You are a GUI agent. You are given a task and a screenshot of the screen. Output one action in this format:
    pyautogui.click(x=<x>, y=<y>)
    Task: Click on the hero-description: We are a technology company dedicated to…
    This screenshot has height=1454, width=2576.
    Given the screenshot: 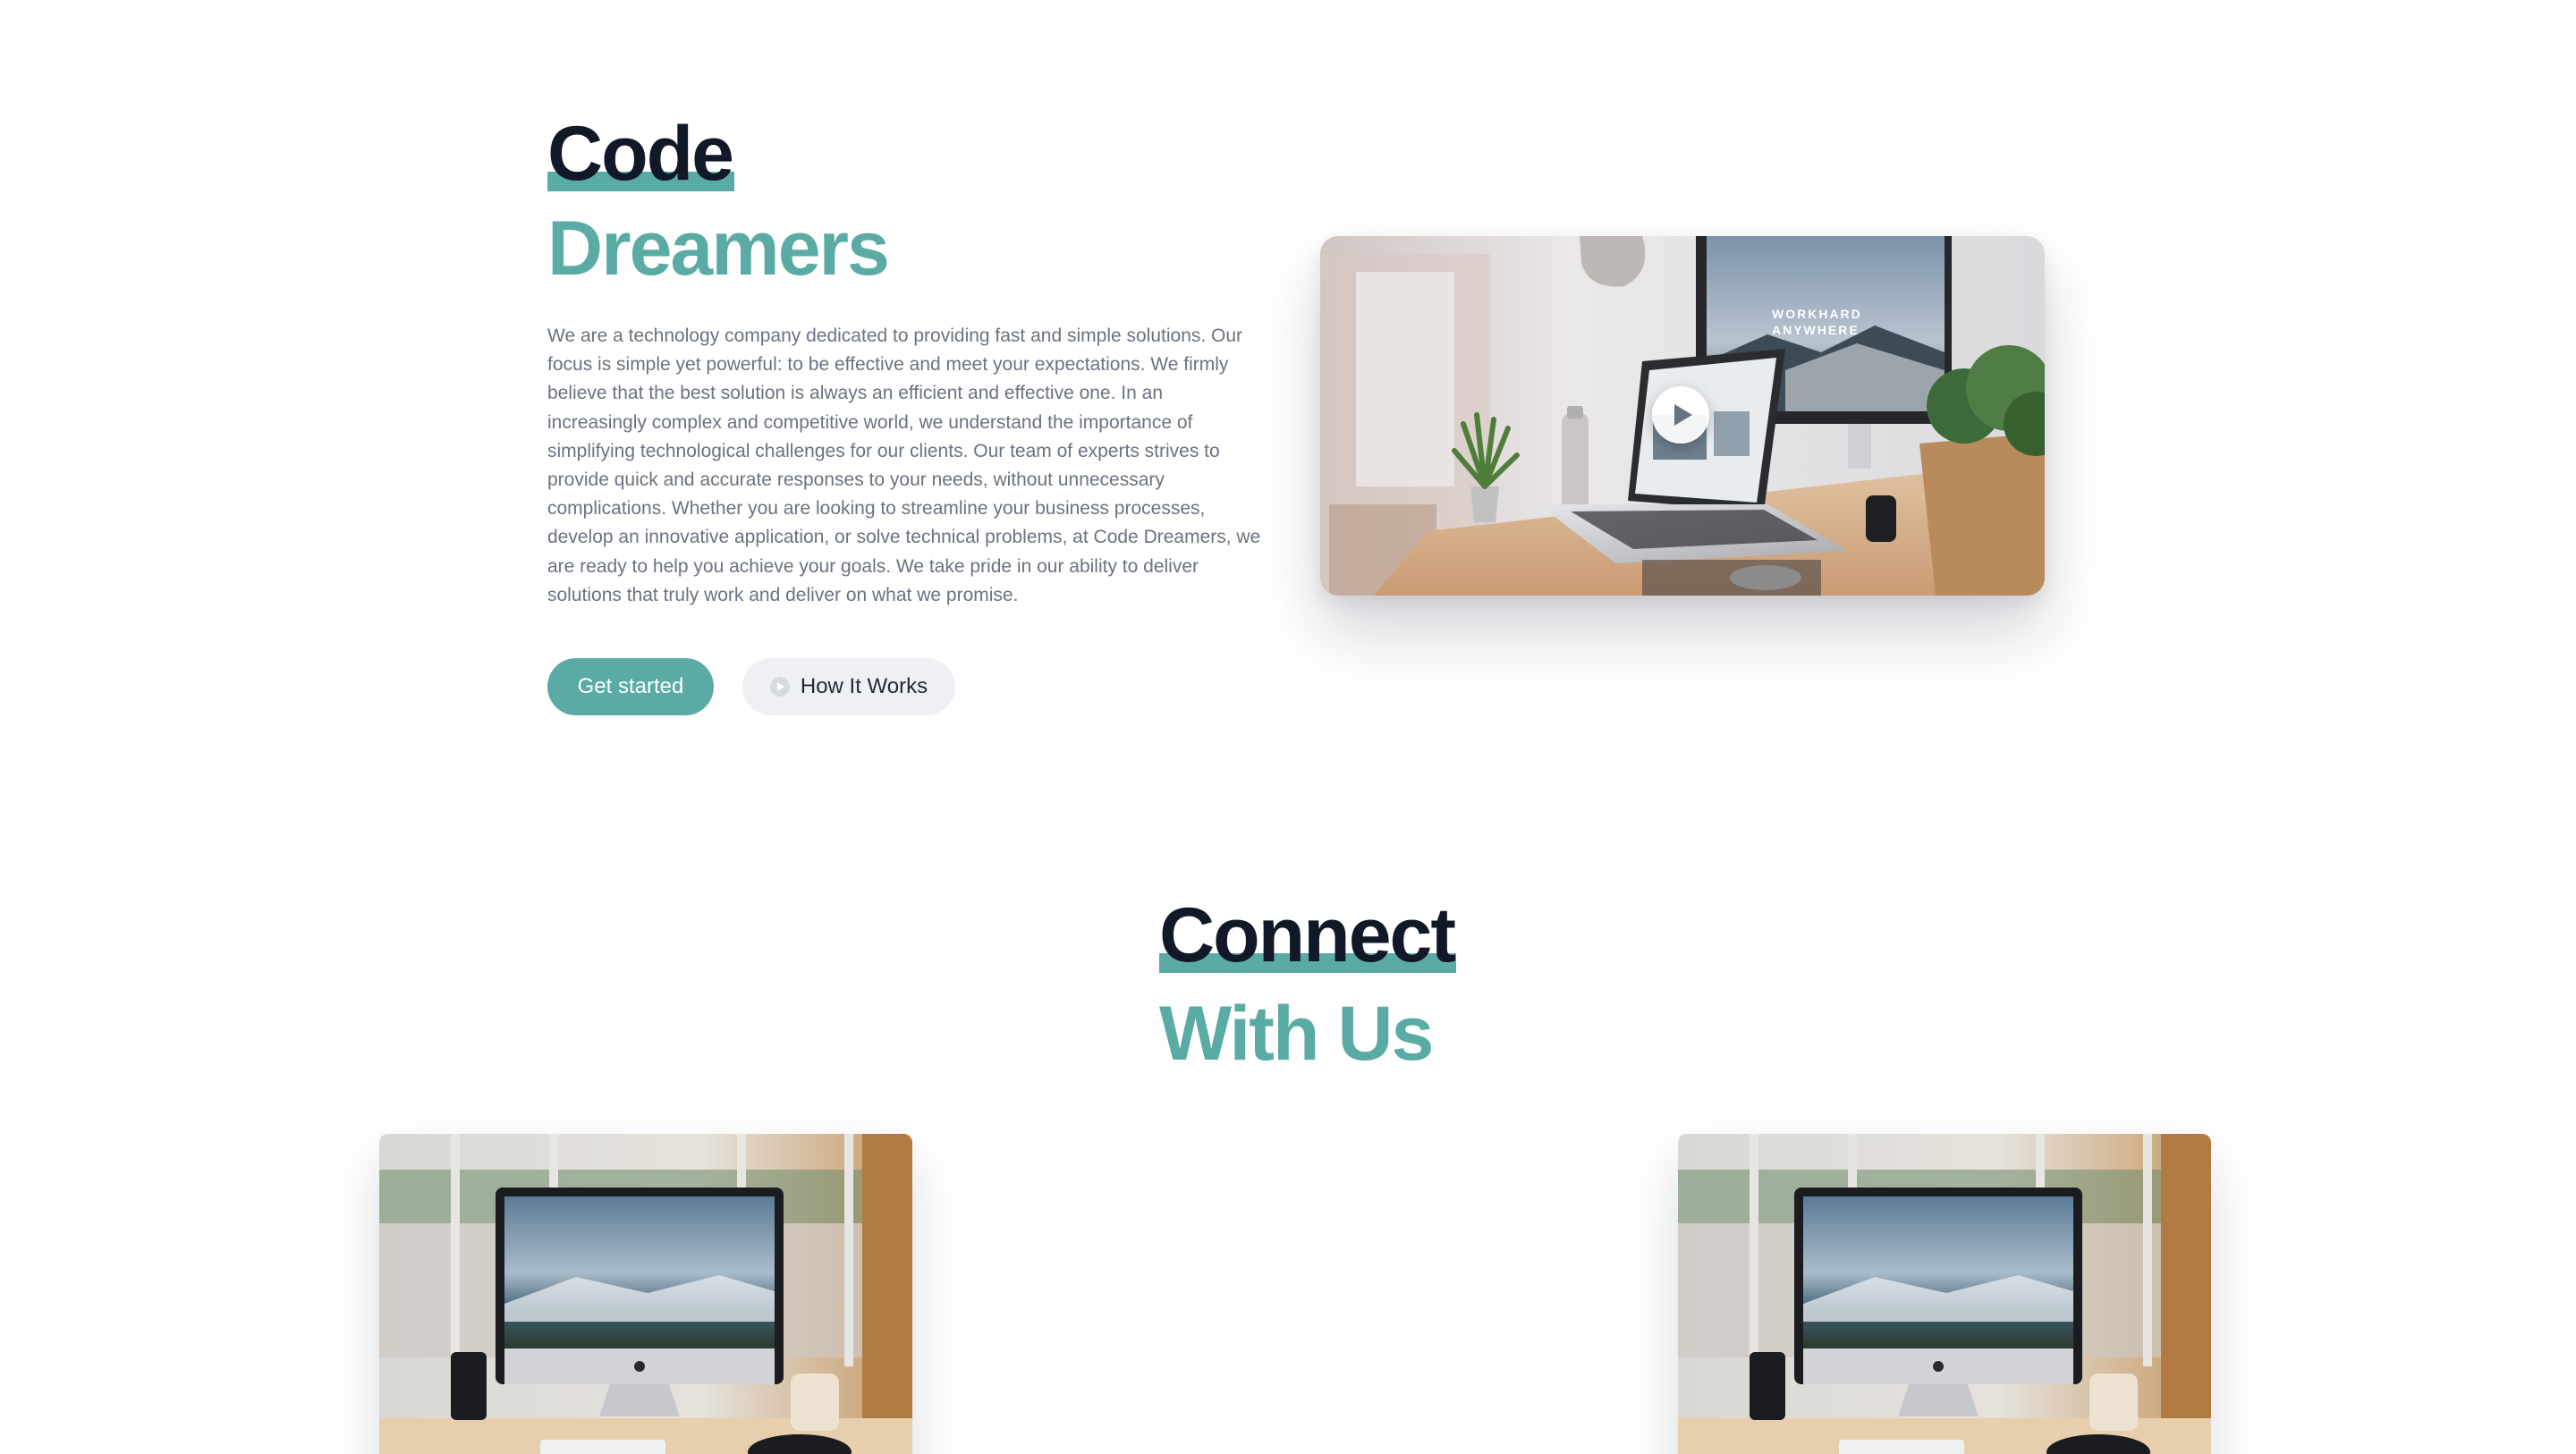 What is the action you would take?
    pyautogui.click(x=904, y=465)
    